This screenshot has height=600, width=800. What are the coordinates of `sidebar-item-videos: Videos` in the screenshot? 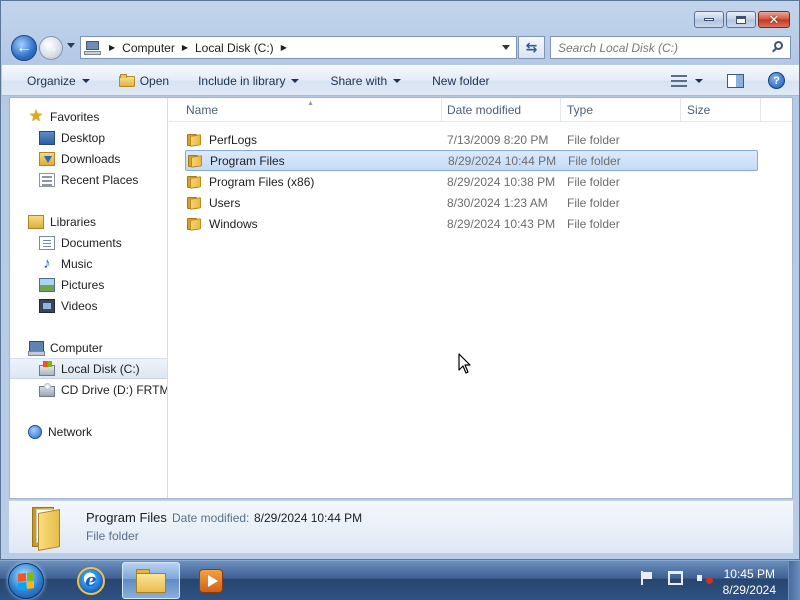 It's located at (88, 305).